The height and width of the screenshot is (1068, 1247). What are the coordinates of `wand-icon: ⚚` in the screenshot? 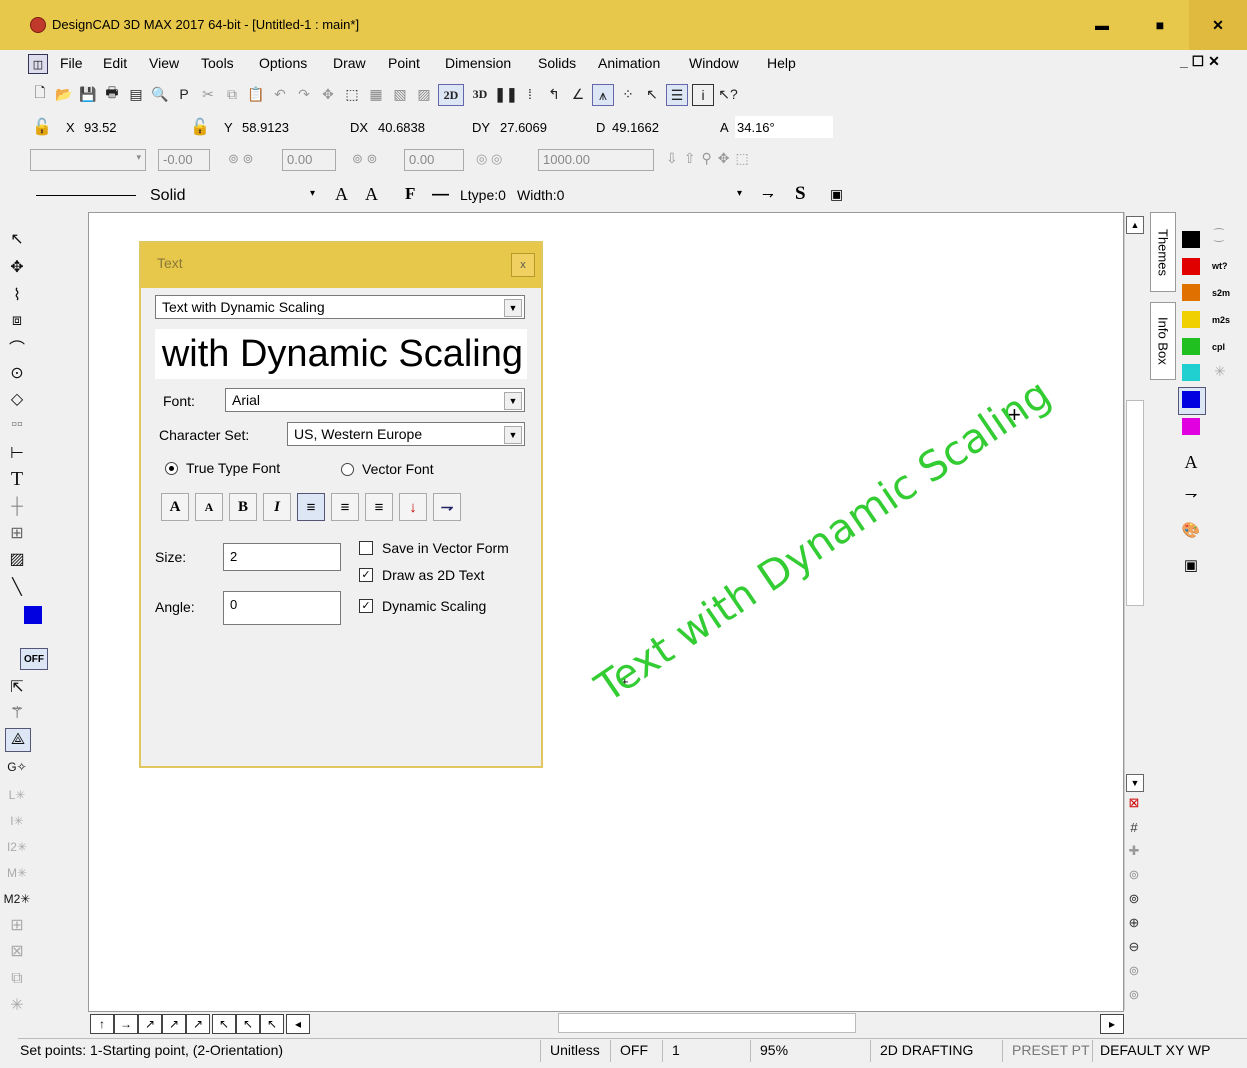 It's located at (17, 713).